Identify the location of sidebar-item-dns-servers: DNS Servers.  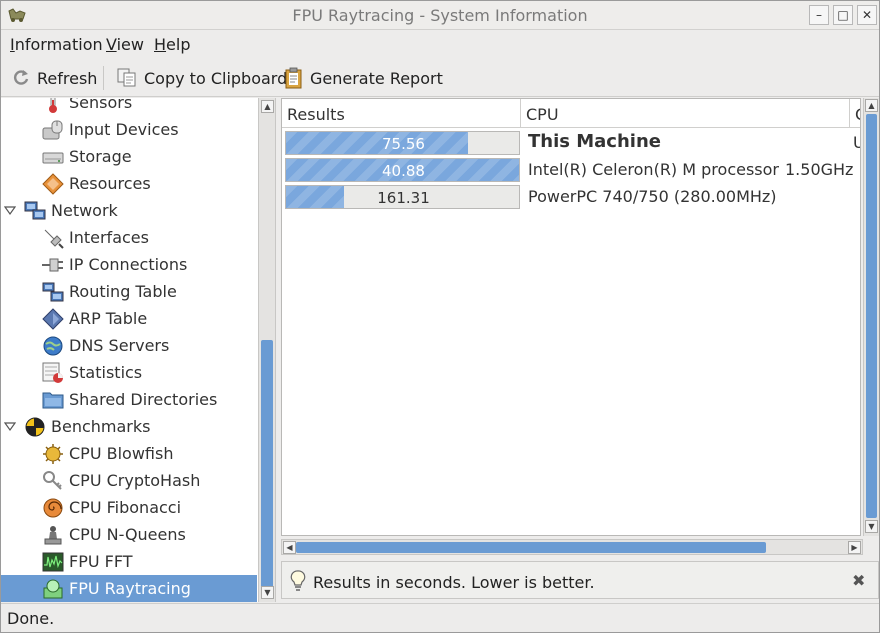
(129, 345).